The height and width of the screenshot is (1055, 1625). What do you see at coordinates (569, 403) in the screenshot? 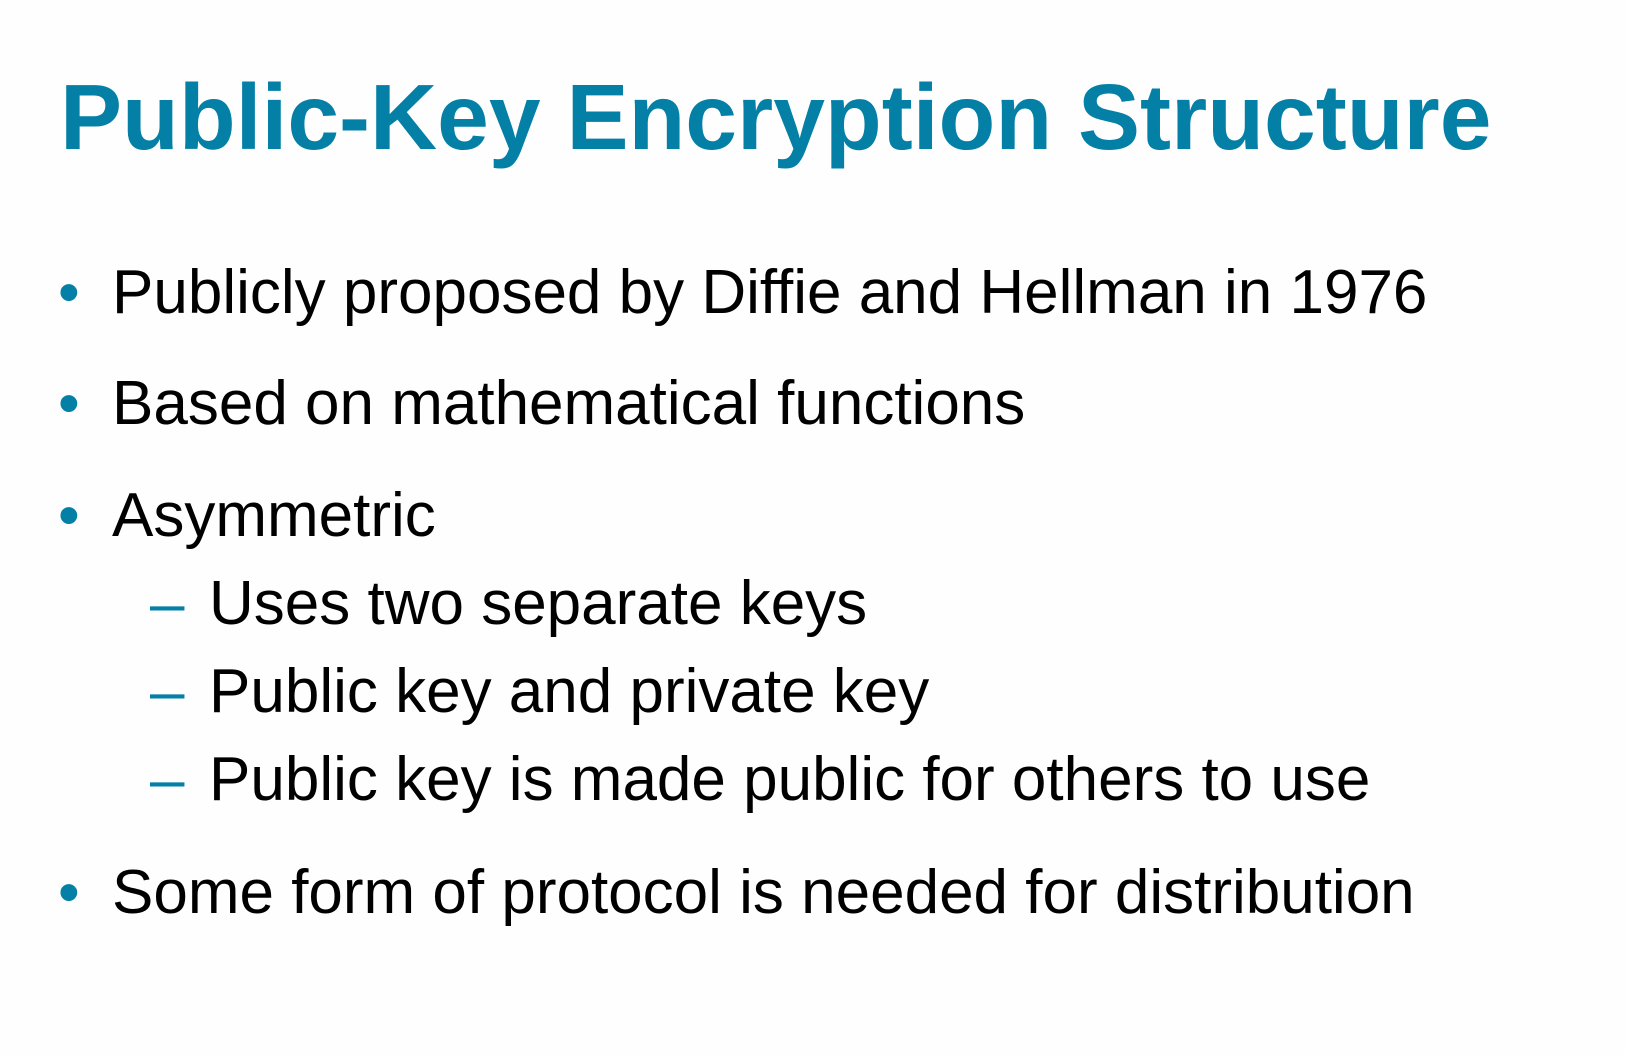
I see `bullet-item: Based on mathematical functions` at bounding box center [569, 403].